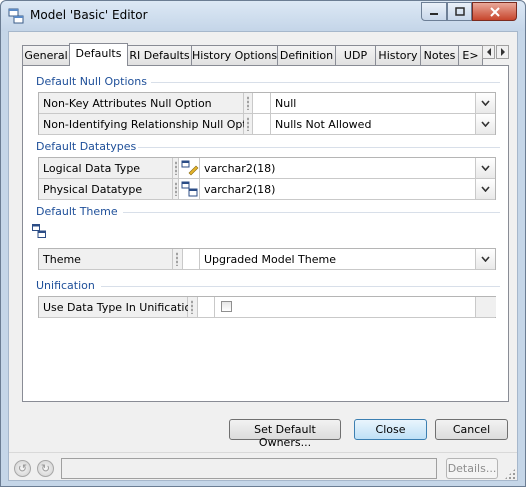 Image resolution: width=526 pixels, height=487 pixels. What do you see at coordinates (65, 285) in the screenshot?
I see `section-title-unification: Unification` at bounding box center [65, 285].